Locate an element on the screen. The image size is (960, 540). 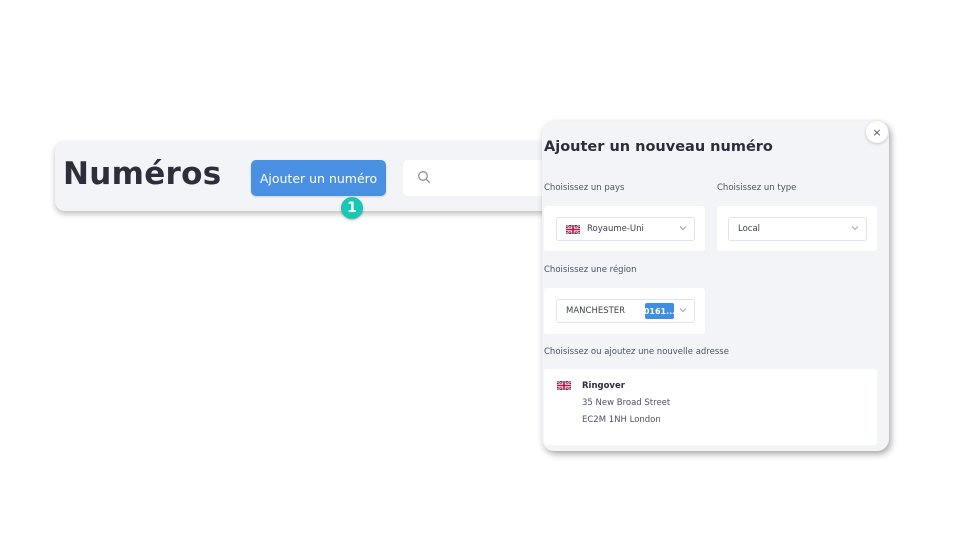
address-line-1: 35 New Broad Street is located at coordinates (626, 403).